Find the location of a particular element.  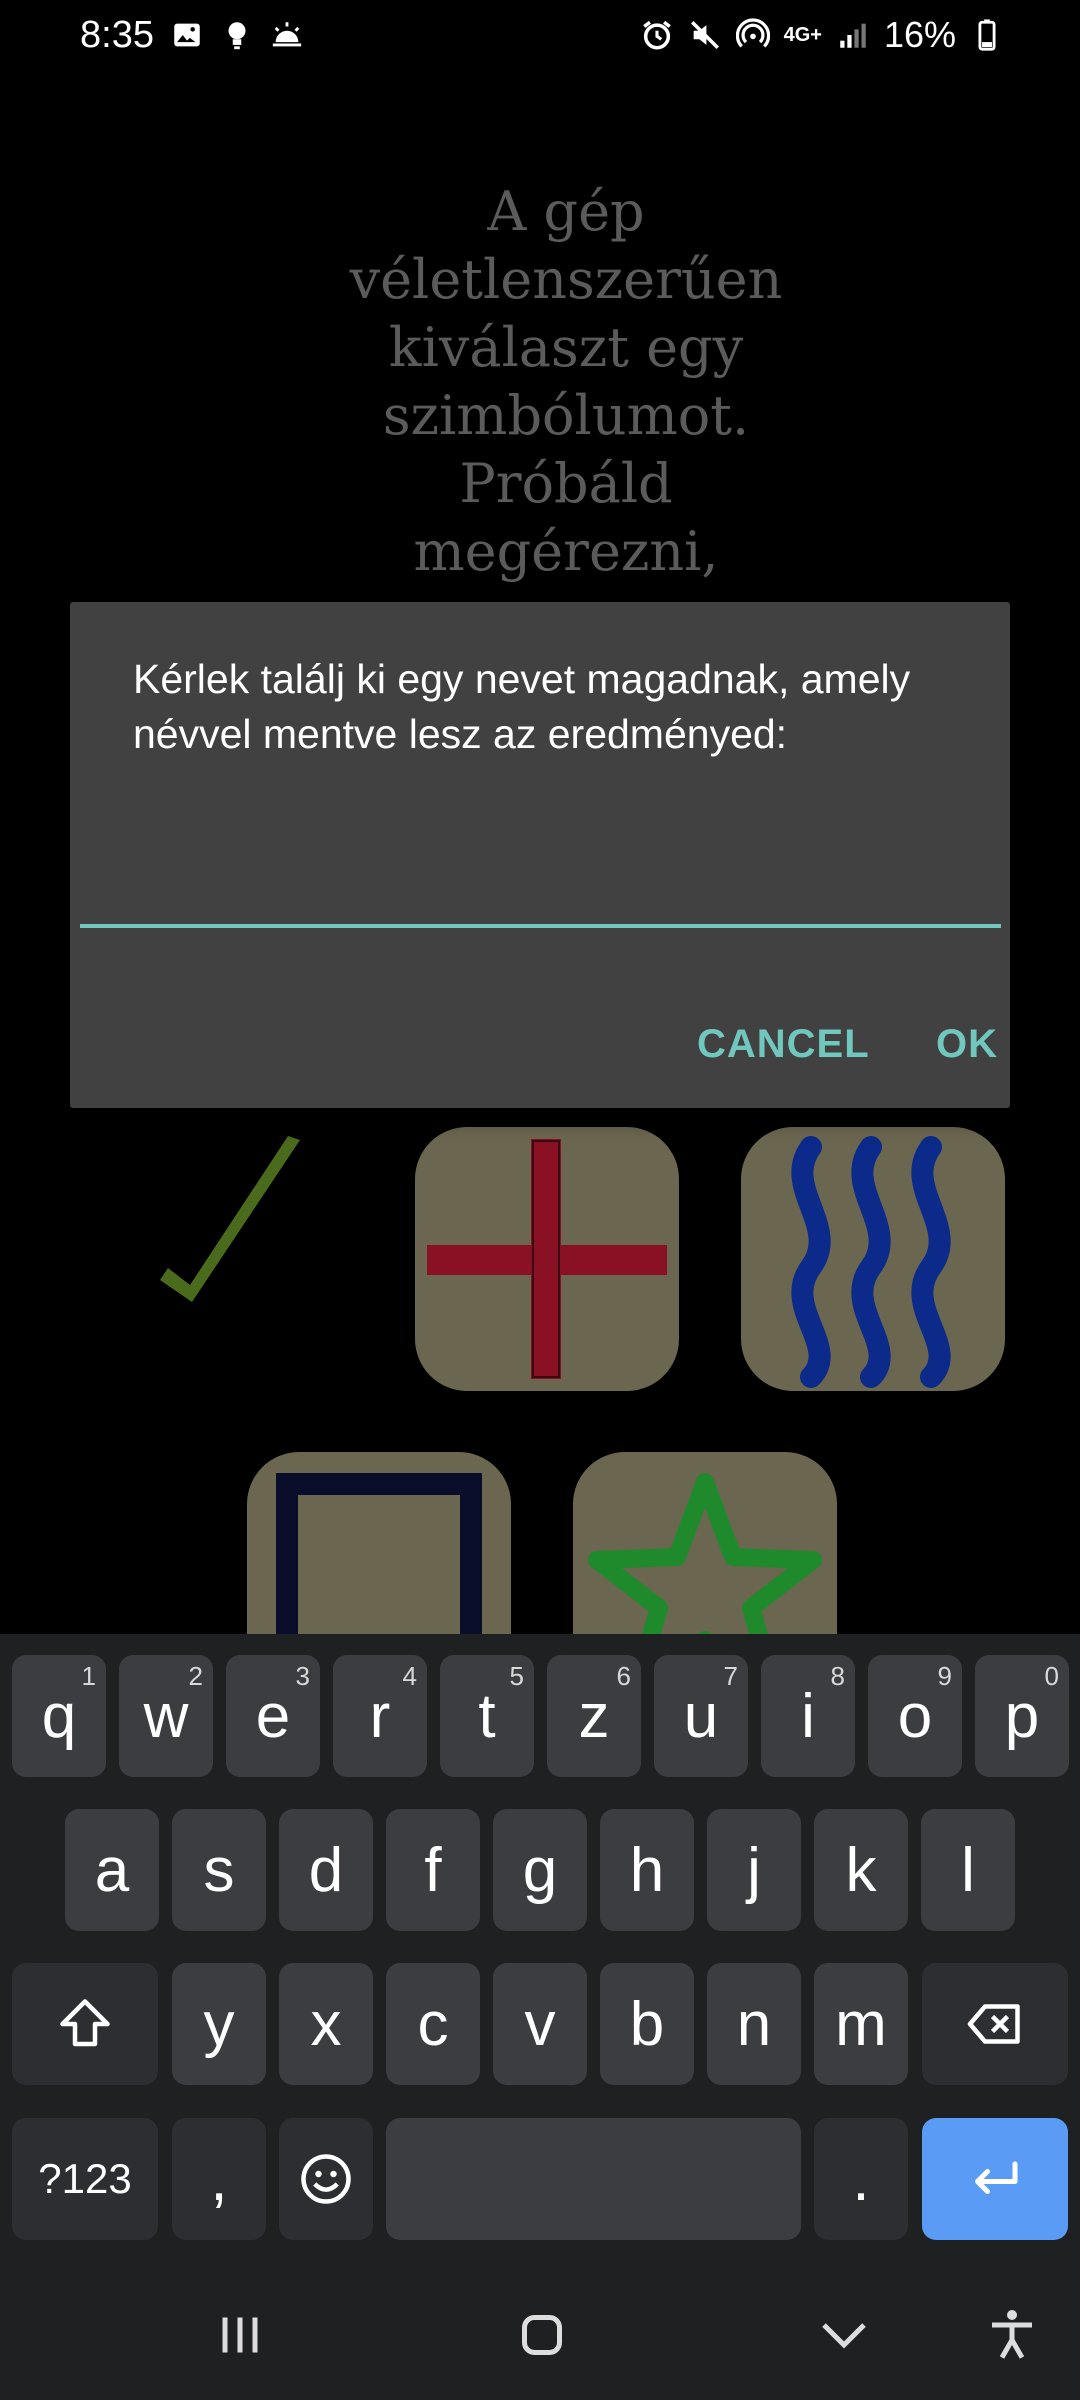

emoji-icon is located at coordinates (326, 2179).